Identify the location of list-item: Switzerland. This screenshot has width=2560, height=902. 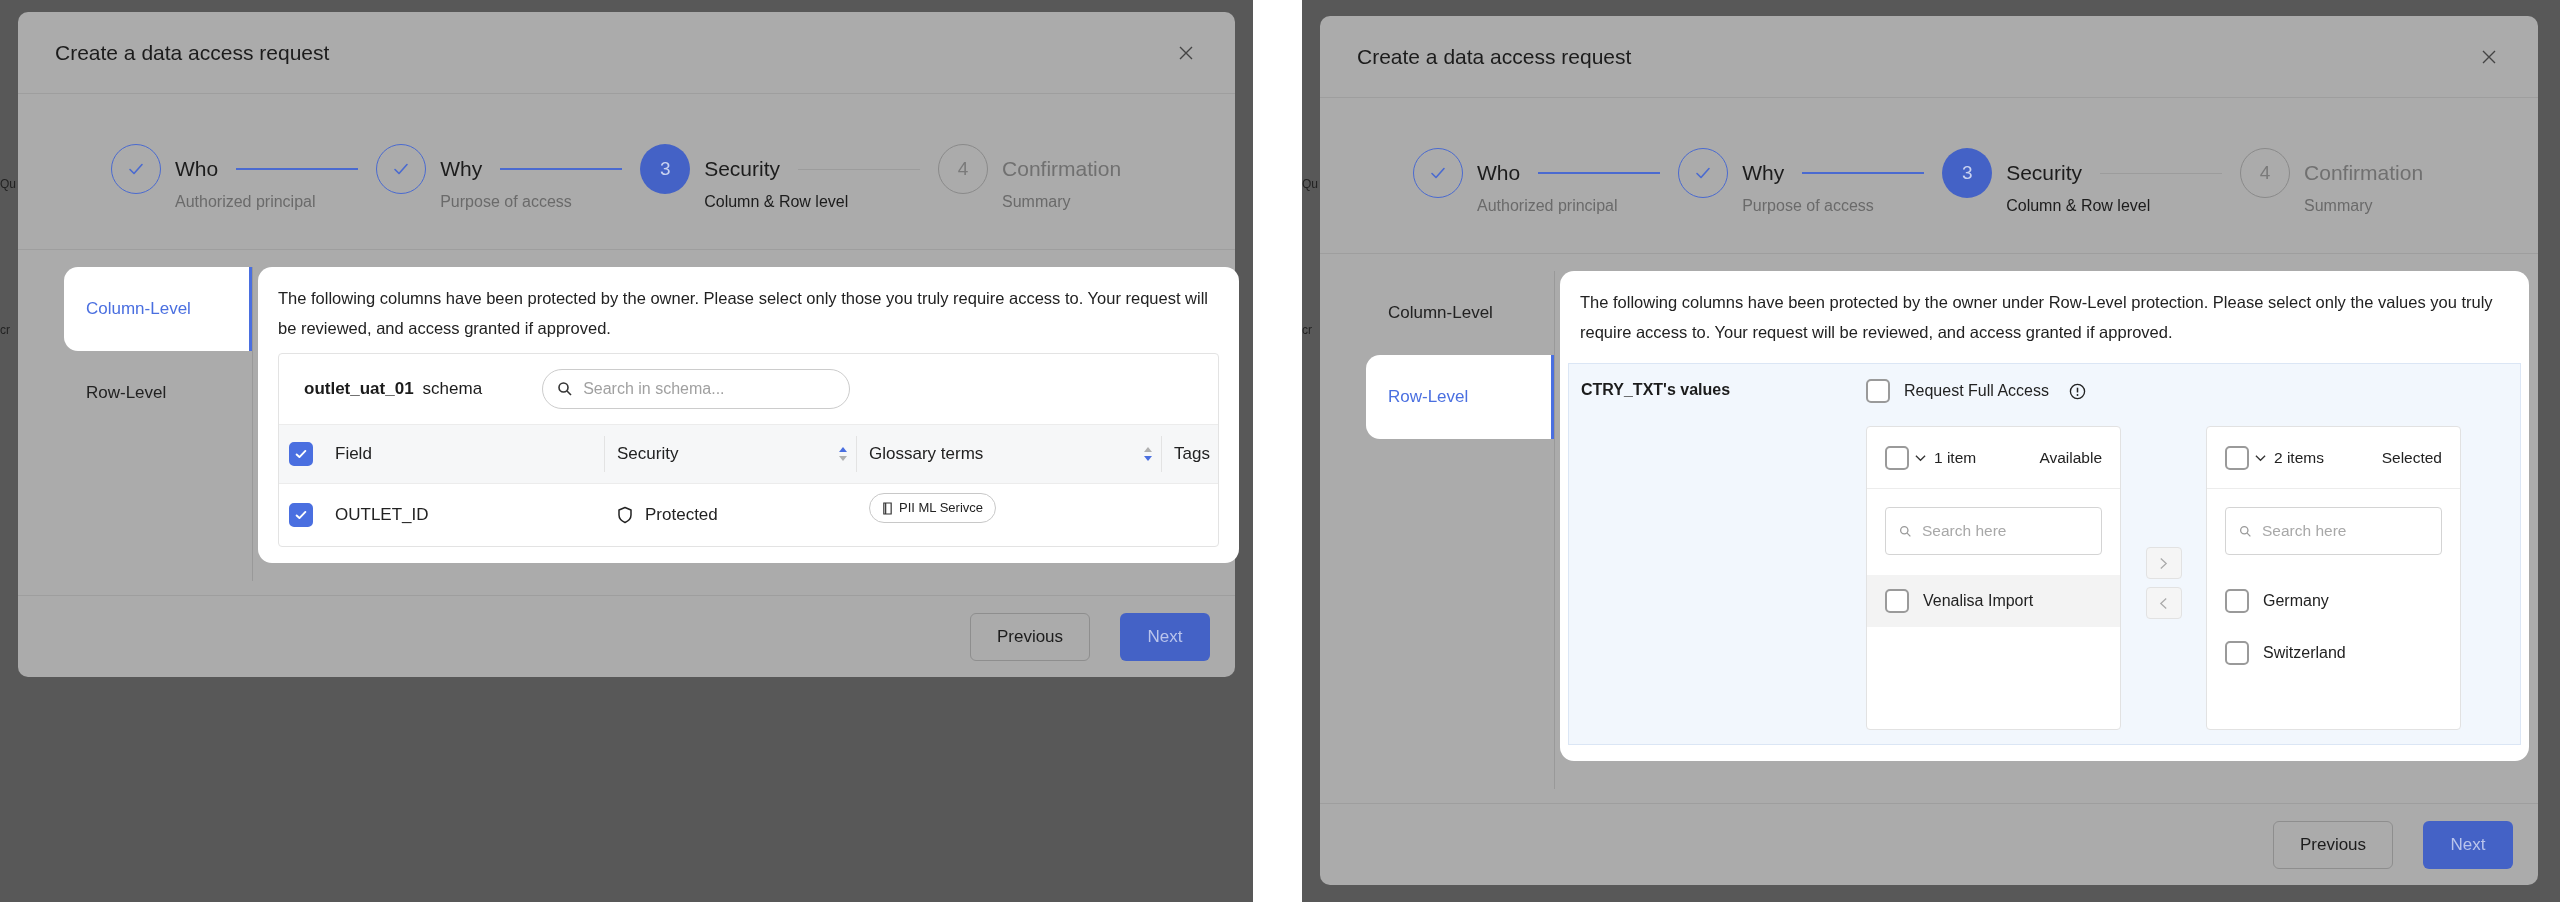
(2333, 653).